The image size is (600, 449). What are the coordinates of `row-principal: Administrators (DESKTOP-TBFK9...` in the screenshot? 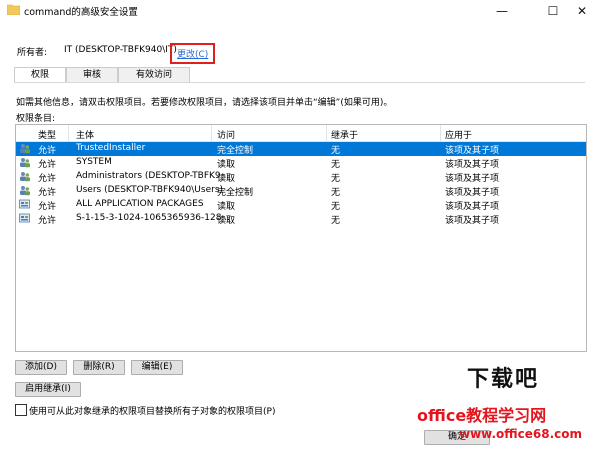 It's located at (153, 176).